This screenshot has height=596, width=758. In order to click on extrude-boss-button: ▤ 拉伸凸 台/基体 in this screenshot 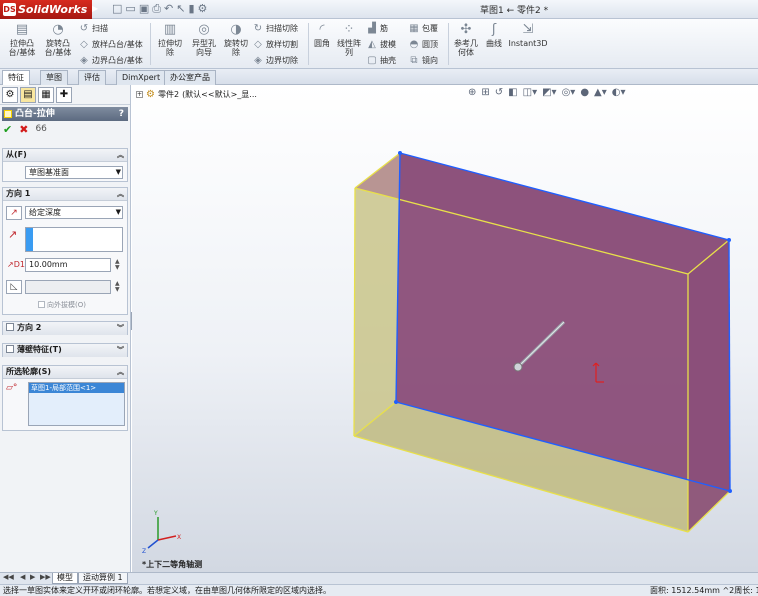, I will do `click(22, 39)`.